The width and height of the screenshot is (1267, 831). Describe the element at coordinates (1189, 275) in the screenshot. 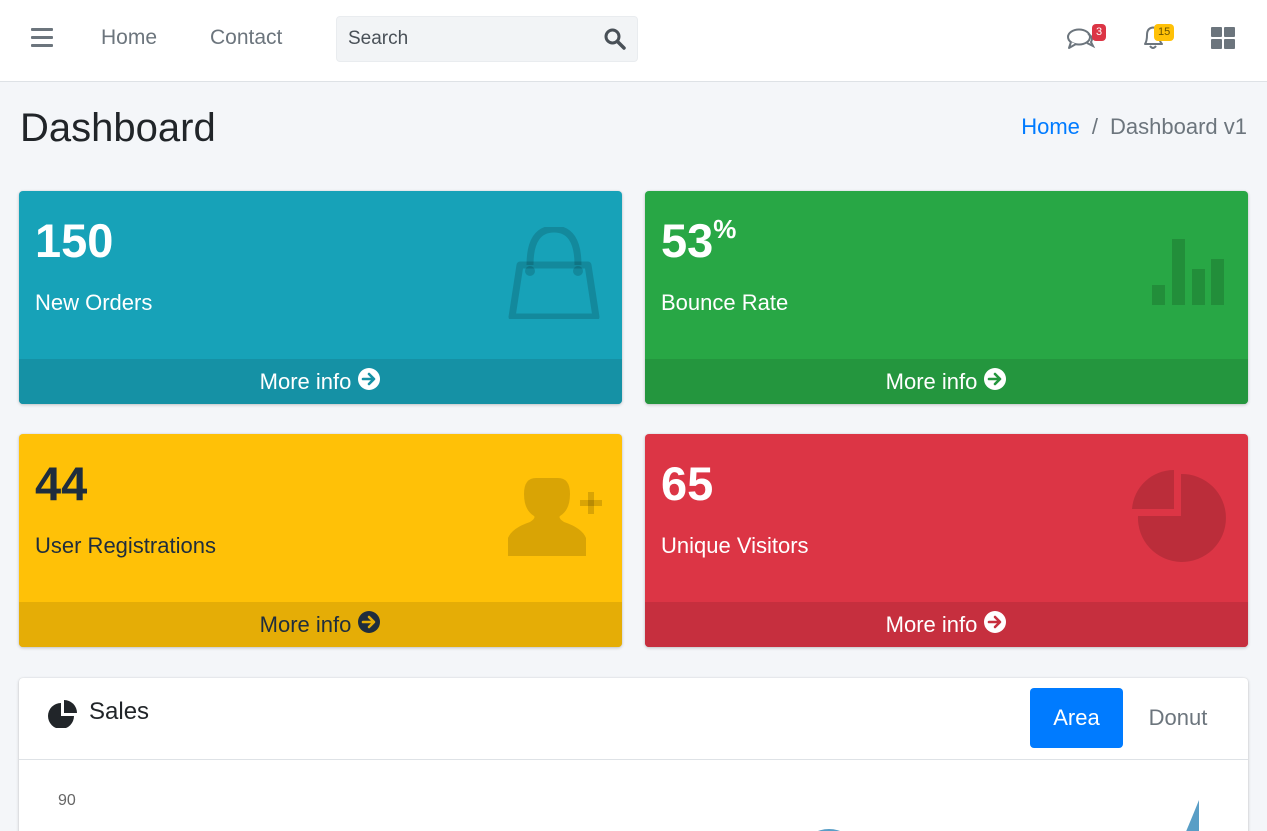

I see `bar-chart-icon` at that location.